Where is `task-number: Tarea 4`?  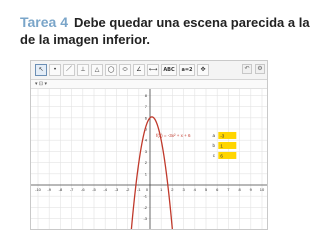 task-number: Tarea 4 is located at coordinates (44, 22).